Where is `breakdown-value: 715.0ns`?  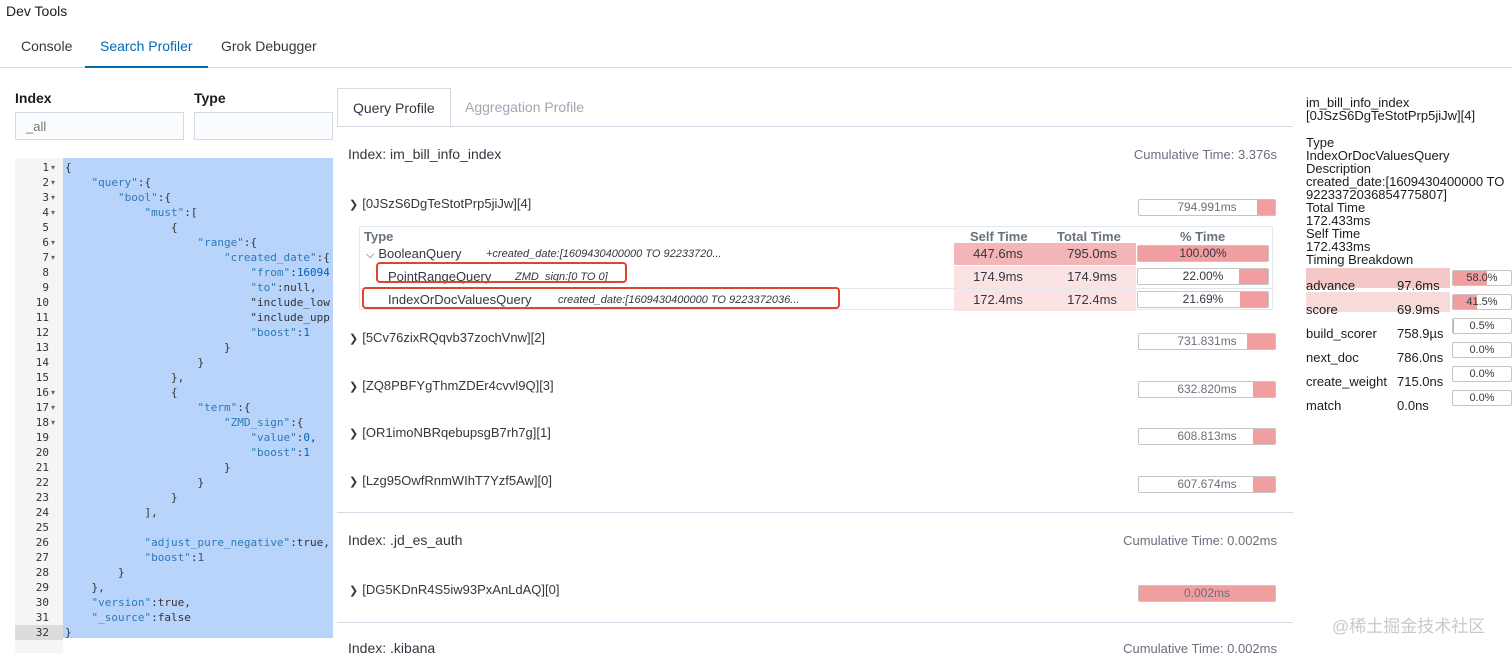
breakdown-value: 715.0ns is located at coordinates (1420, 381).